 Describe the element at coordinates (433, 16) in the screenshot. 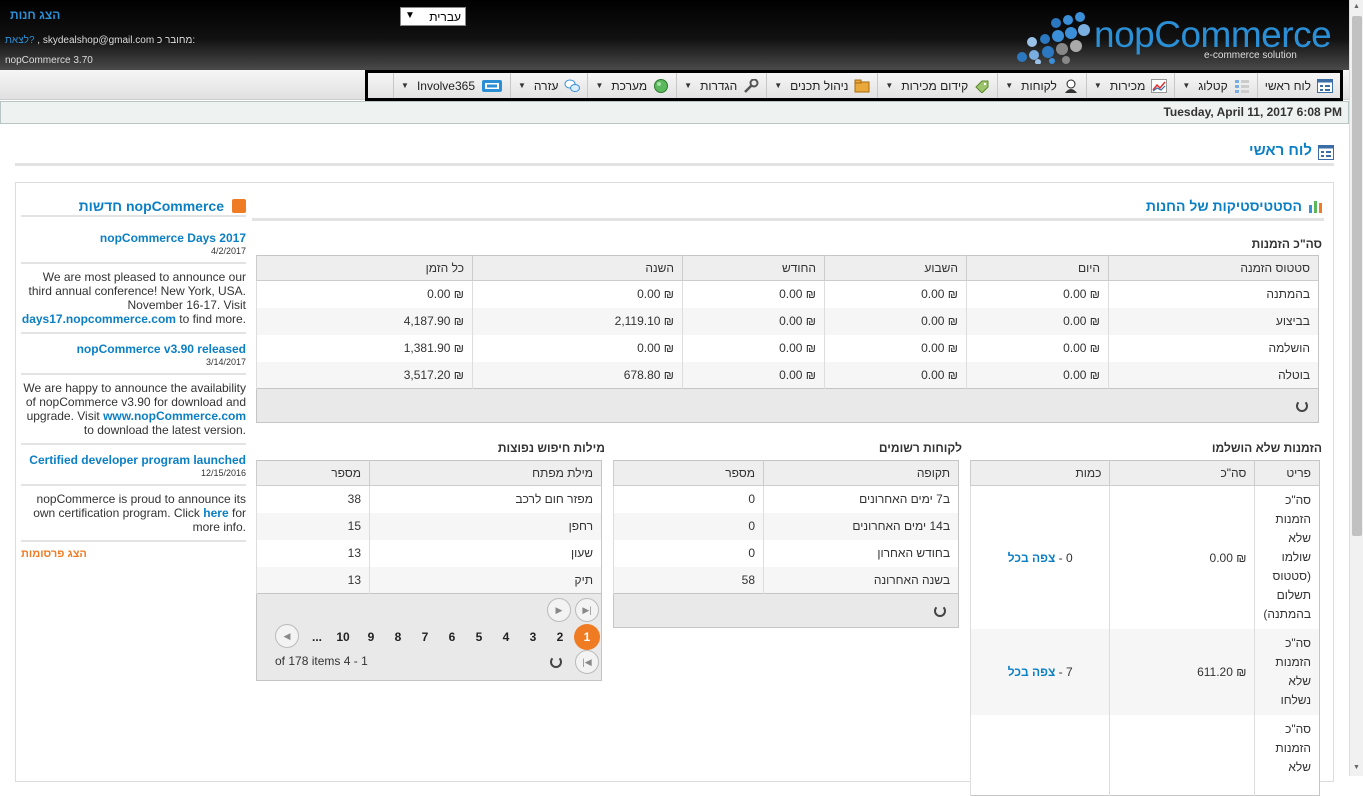

I see `language-select: עברית ▼` at that location.